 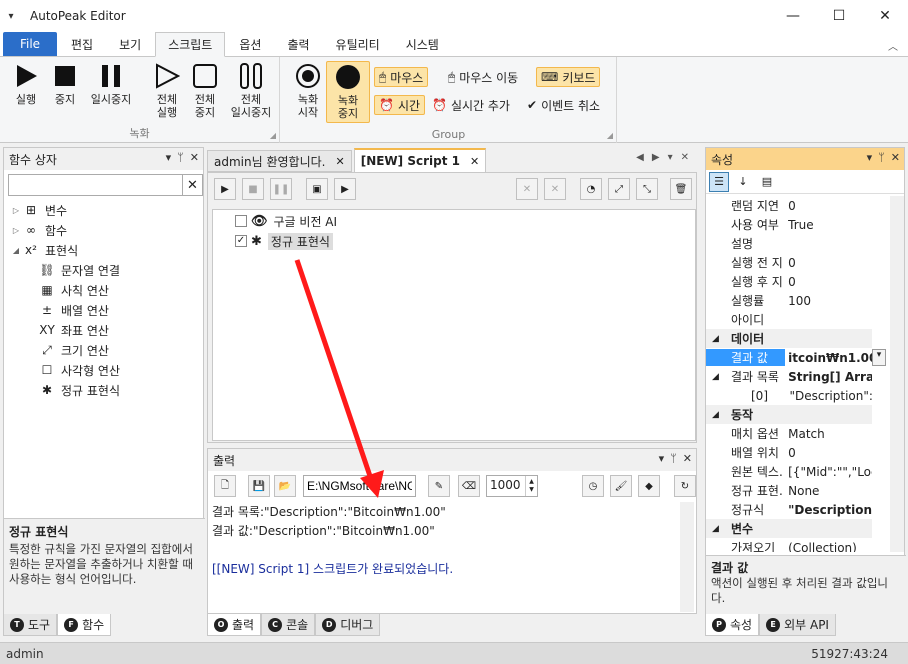 What do you see at coordinates (104, 270) in the screenshot?
I see `tree-item: ⛓ 문자열 연결` at bounding box center [104, 270].